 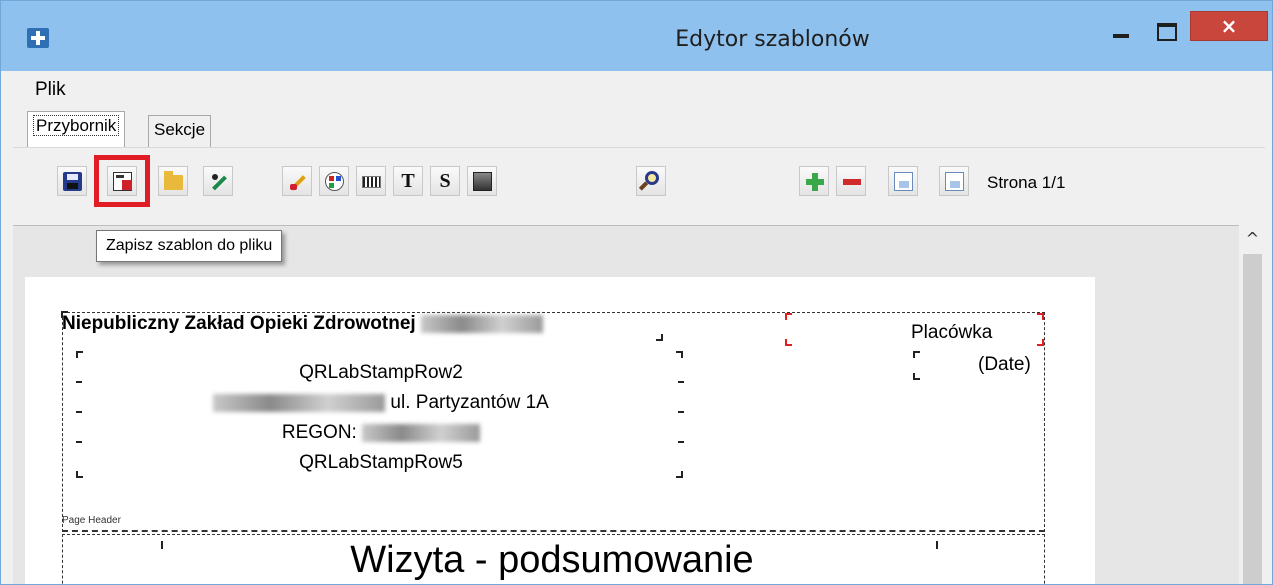 I want to click on close-button: ×, so click(x=1229, y=26).